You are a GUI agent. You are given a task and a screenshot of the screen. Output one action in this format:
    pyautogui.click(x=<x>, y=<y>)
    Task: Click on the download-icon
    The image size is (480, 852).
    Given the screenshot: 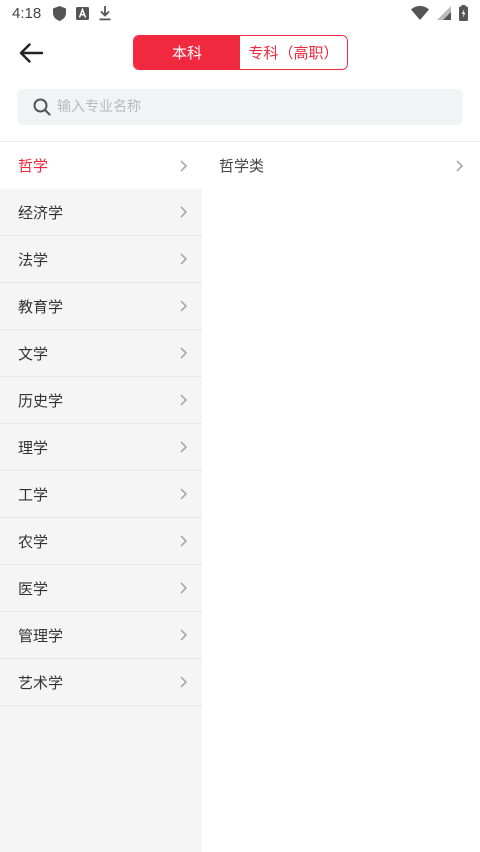 What is the action you would take?
    pyautogui.click(x=105, y=13)
    